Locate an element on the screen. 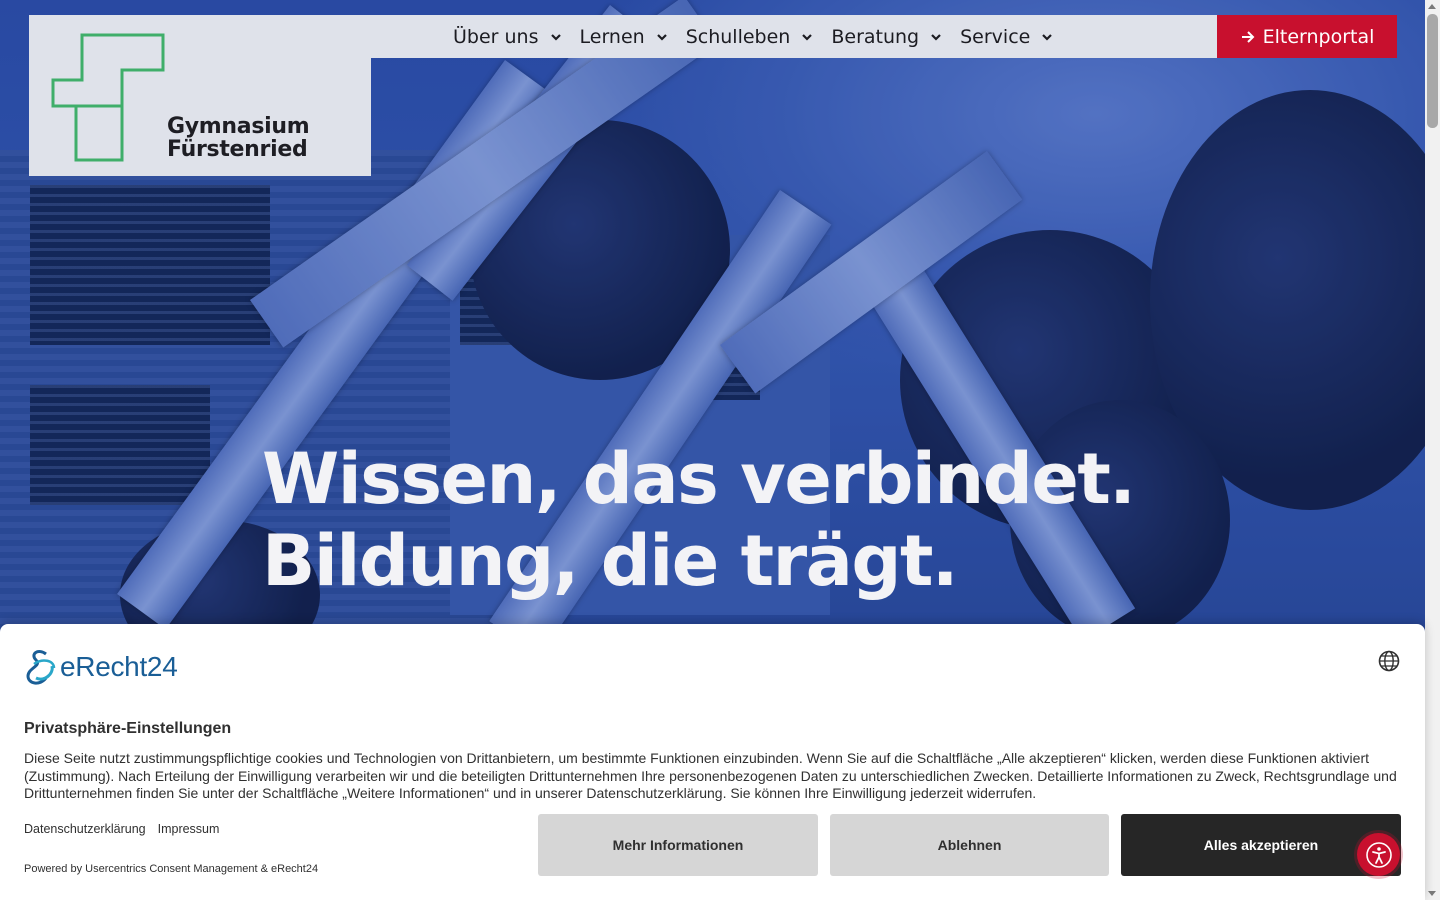 Image resolution: width=1440 pixels, height=900 pixels. nav-item-lernen: Lernen is located at coordinates (624, 37).